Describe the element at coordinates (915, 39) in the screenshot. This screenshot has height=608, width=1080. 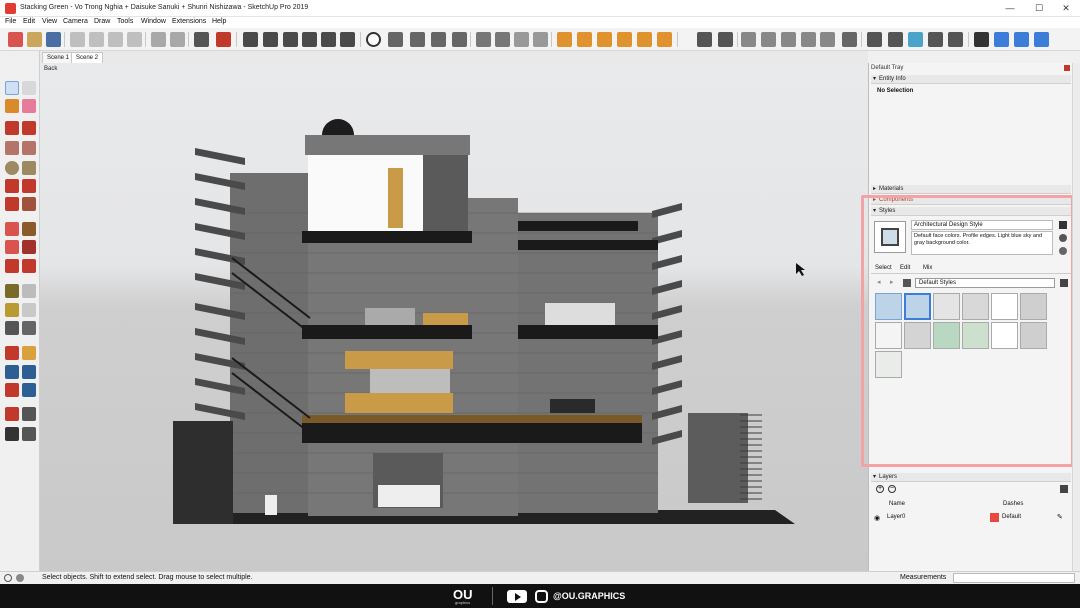
I see `extension-warehouse-icon` at that location.